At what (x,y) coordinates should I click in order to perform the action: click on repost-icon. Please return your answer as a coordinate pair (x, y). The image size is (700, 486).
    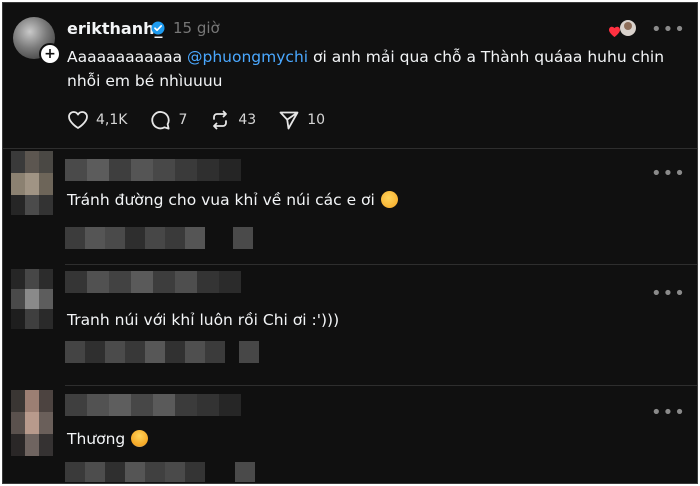
    Looking at the image, I should click on (220, 120).